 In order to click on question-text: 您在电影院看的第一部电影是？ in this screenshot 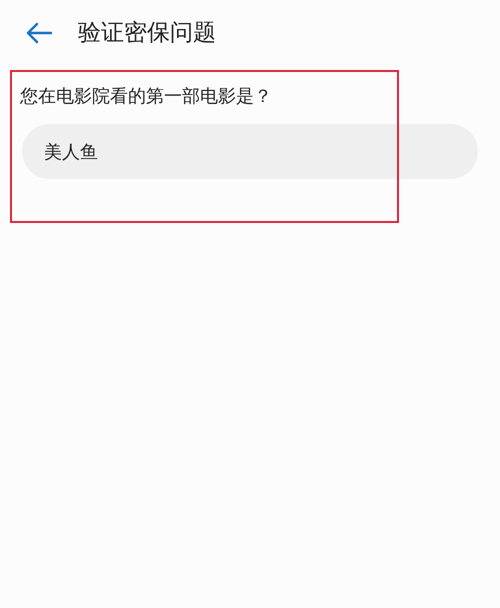, I will do `click(146, 97)`.